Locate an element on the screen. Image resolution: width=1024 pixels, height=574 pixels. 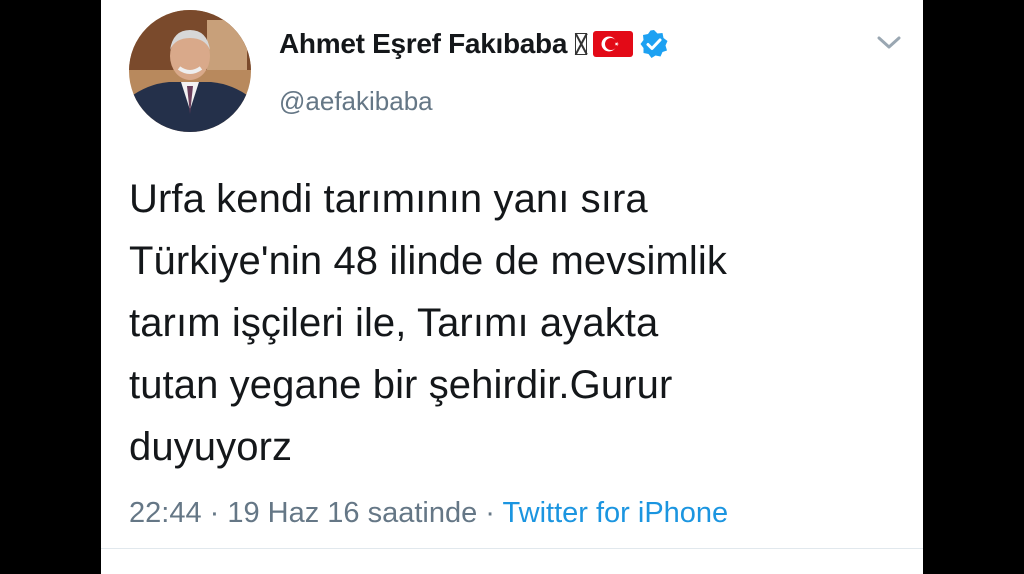
tweet-text-line: tutan yegane bir şehirdir.Gurur is located at coordinates (401, 385).